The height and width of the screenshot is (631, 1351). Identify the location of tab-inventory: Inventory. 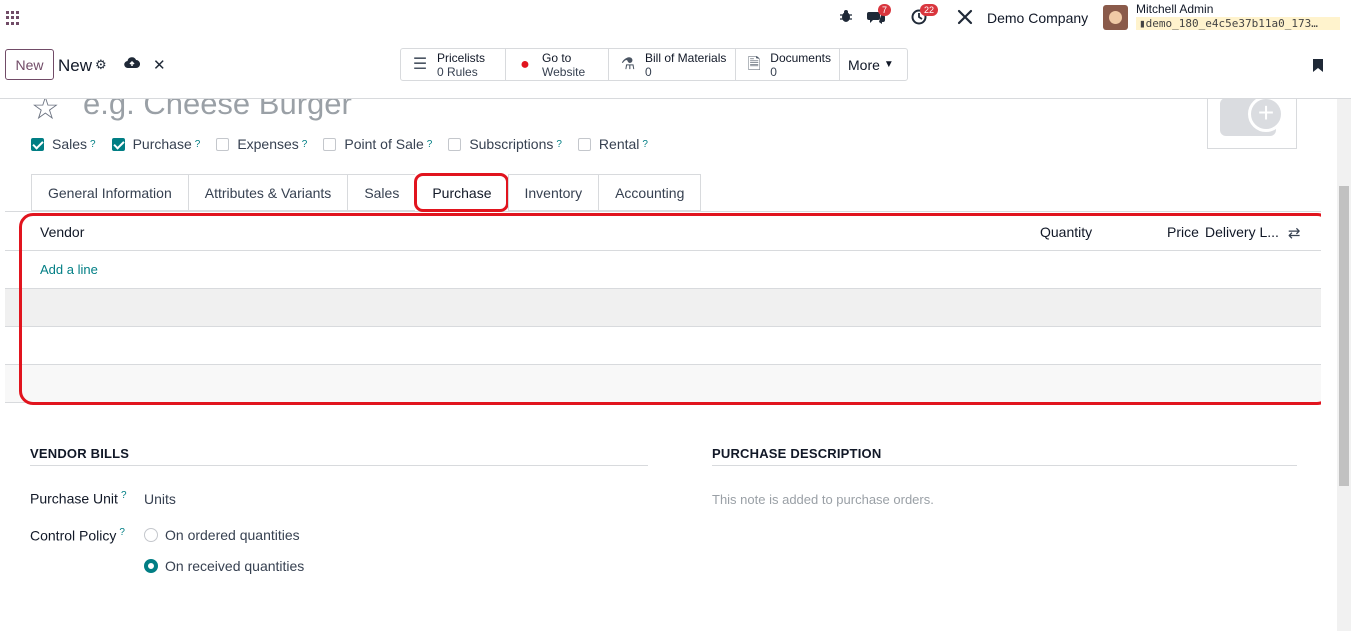
(553, 192).